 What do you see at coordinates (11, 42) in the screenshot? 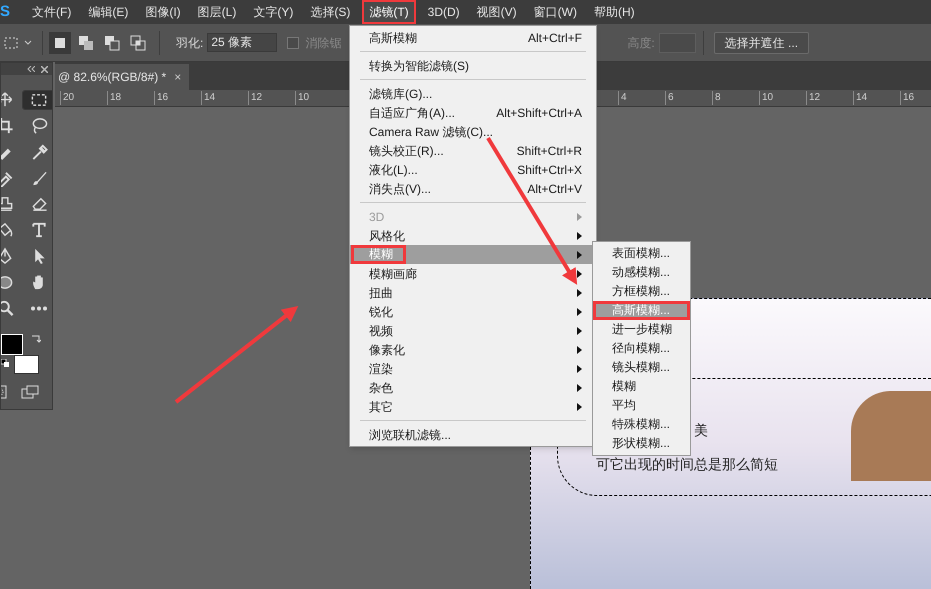
I see `marquee-tool-icon` at bounding box center [11, 42].